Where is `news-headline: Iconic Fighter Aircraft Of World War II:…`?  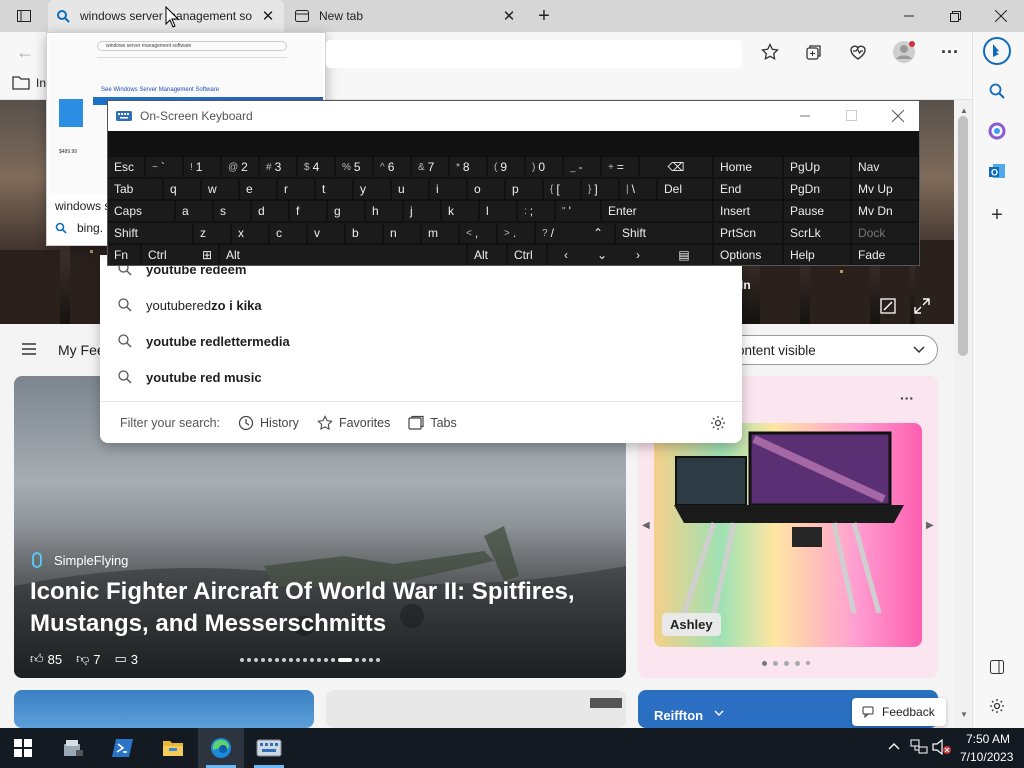 news-headline: Iconic Fighter Aircraft Of World War II:… is located at coordinates (320, 608).